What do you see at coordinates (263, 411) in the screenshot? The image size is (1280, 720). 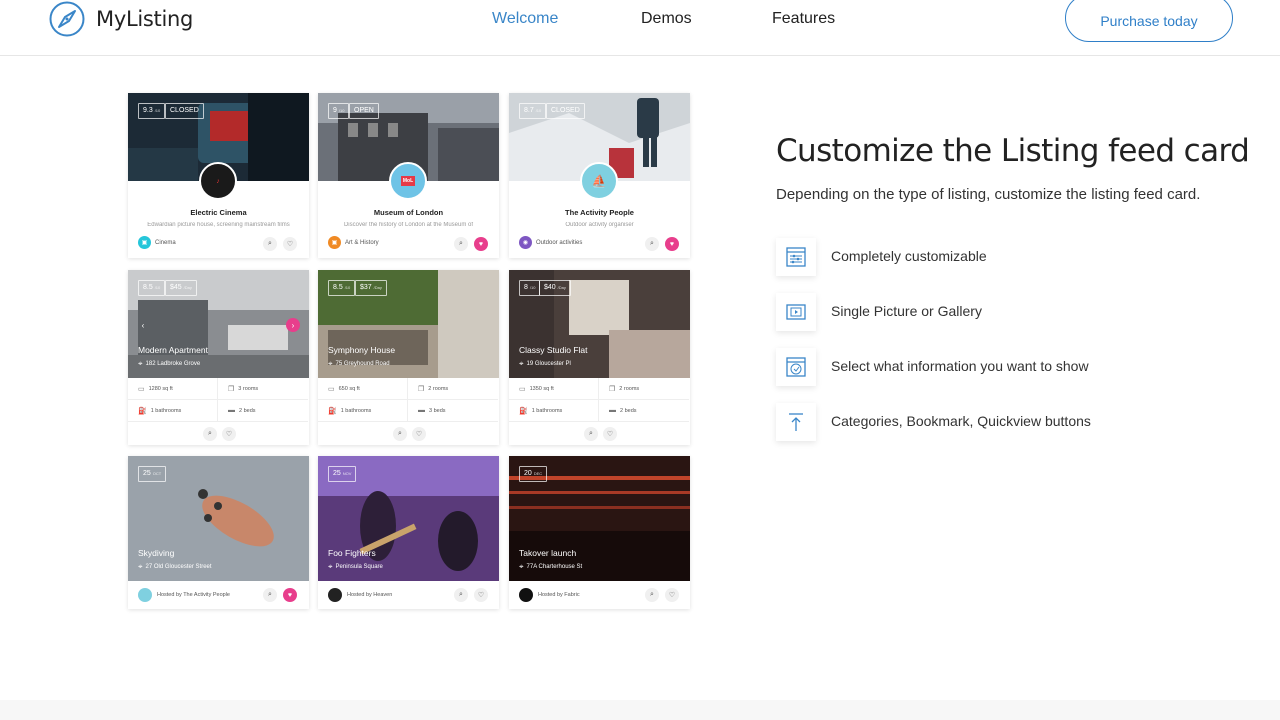 I see `spec-beds: ▬ 2 beds` at bounding box center [263, 411].